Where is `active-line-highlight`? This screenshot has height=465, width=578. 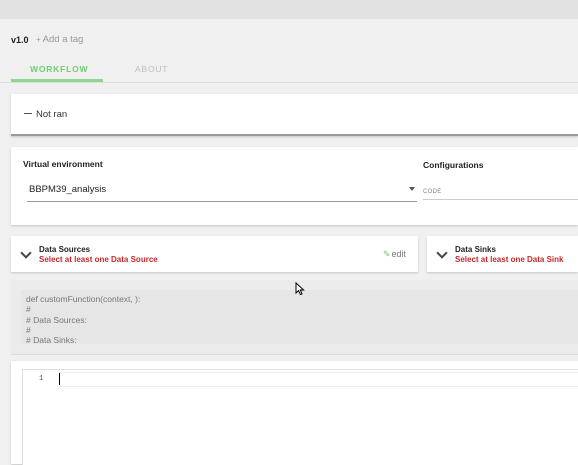
active-line-highlight is located at coordinates (318, 379).